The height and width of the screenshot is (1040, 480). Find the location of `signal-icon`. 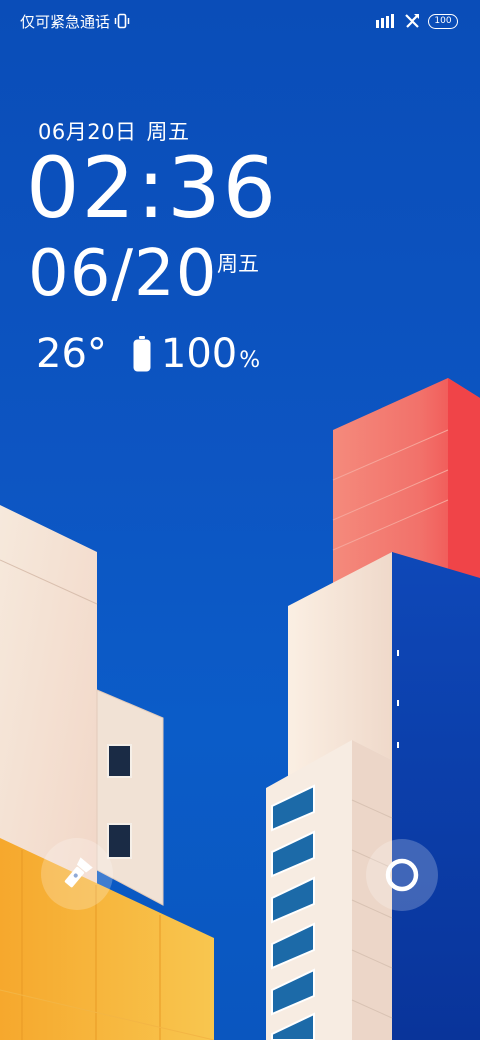

signal-icon is located at coordinates (385, 21).